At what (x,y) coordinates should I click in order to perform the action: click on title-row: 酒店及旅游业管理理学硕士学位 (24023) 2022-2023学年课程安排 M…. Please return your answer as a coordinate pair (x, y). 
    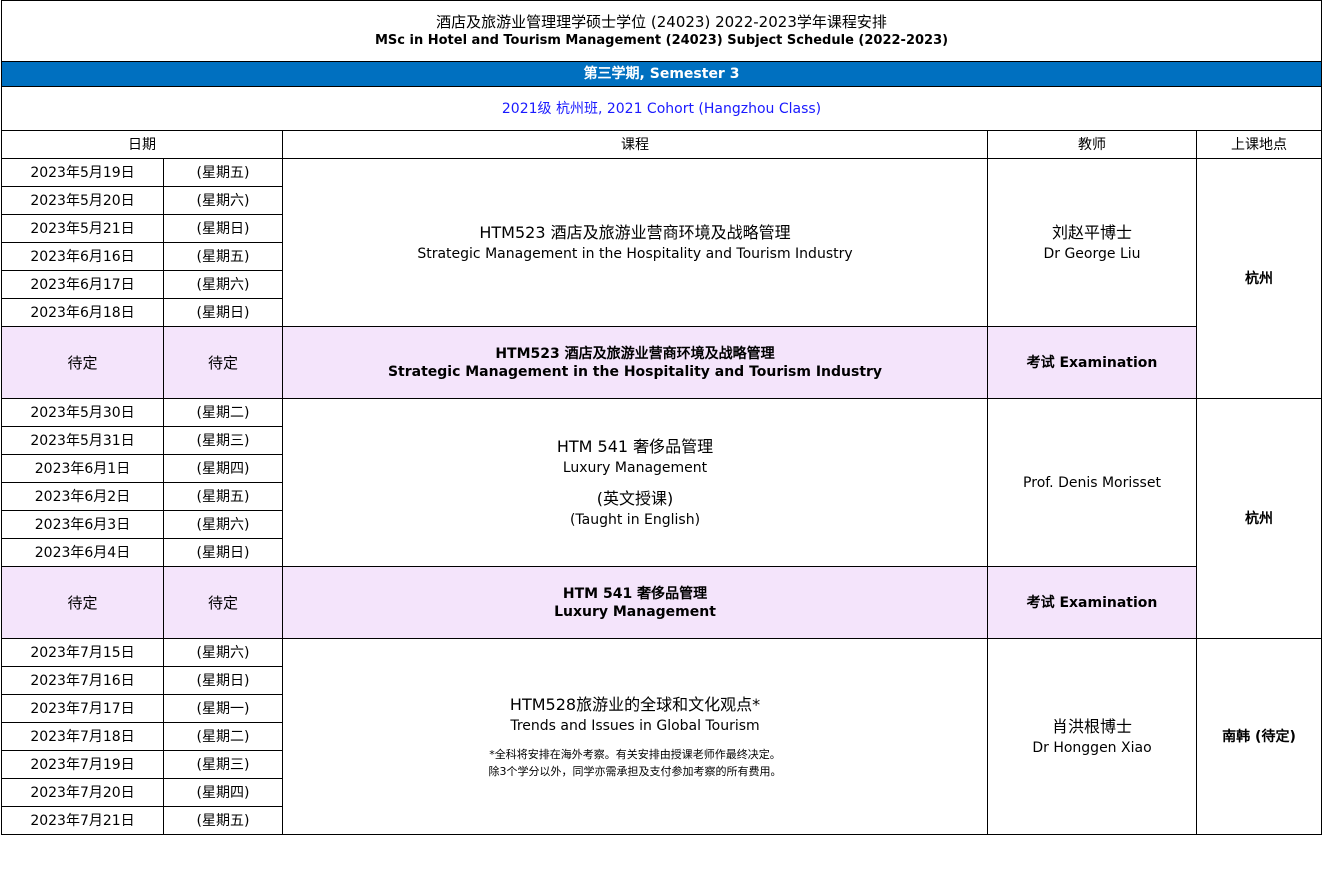
    Looking at the image, I should click on (661, 31).